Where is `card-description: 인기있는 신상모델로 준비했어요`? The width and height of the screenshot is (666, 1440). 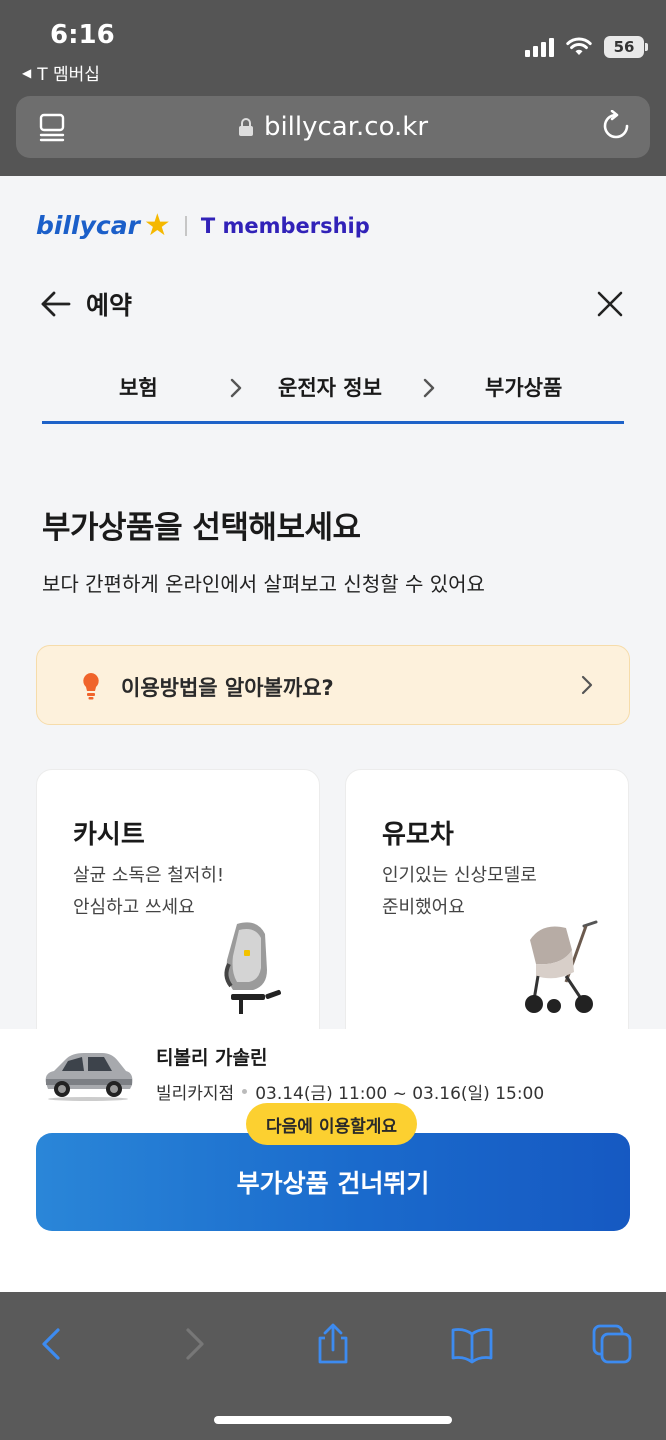
card-description: 인기있는 신상모델로 준비했어요 is located at coordinates (492, 892).